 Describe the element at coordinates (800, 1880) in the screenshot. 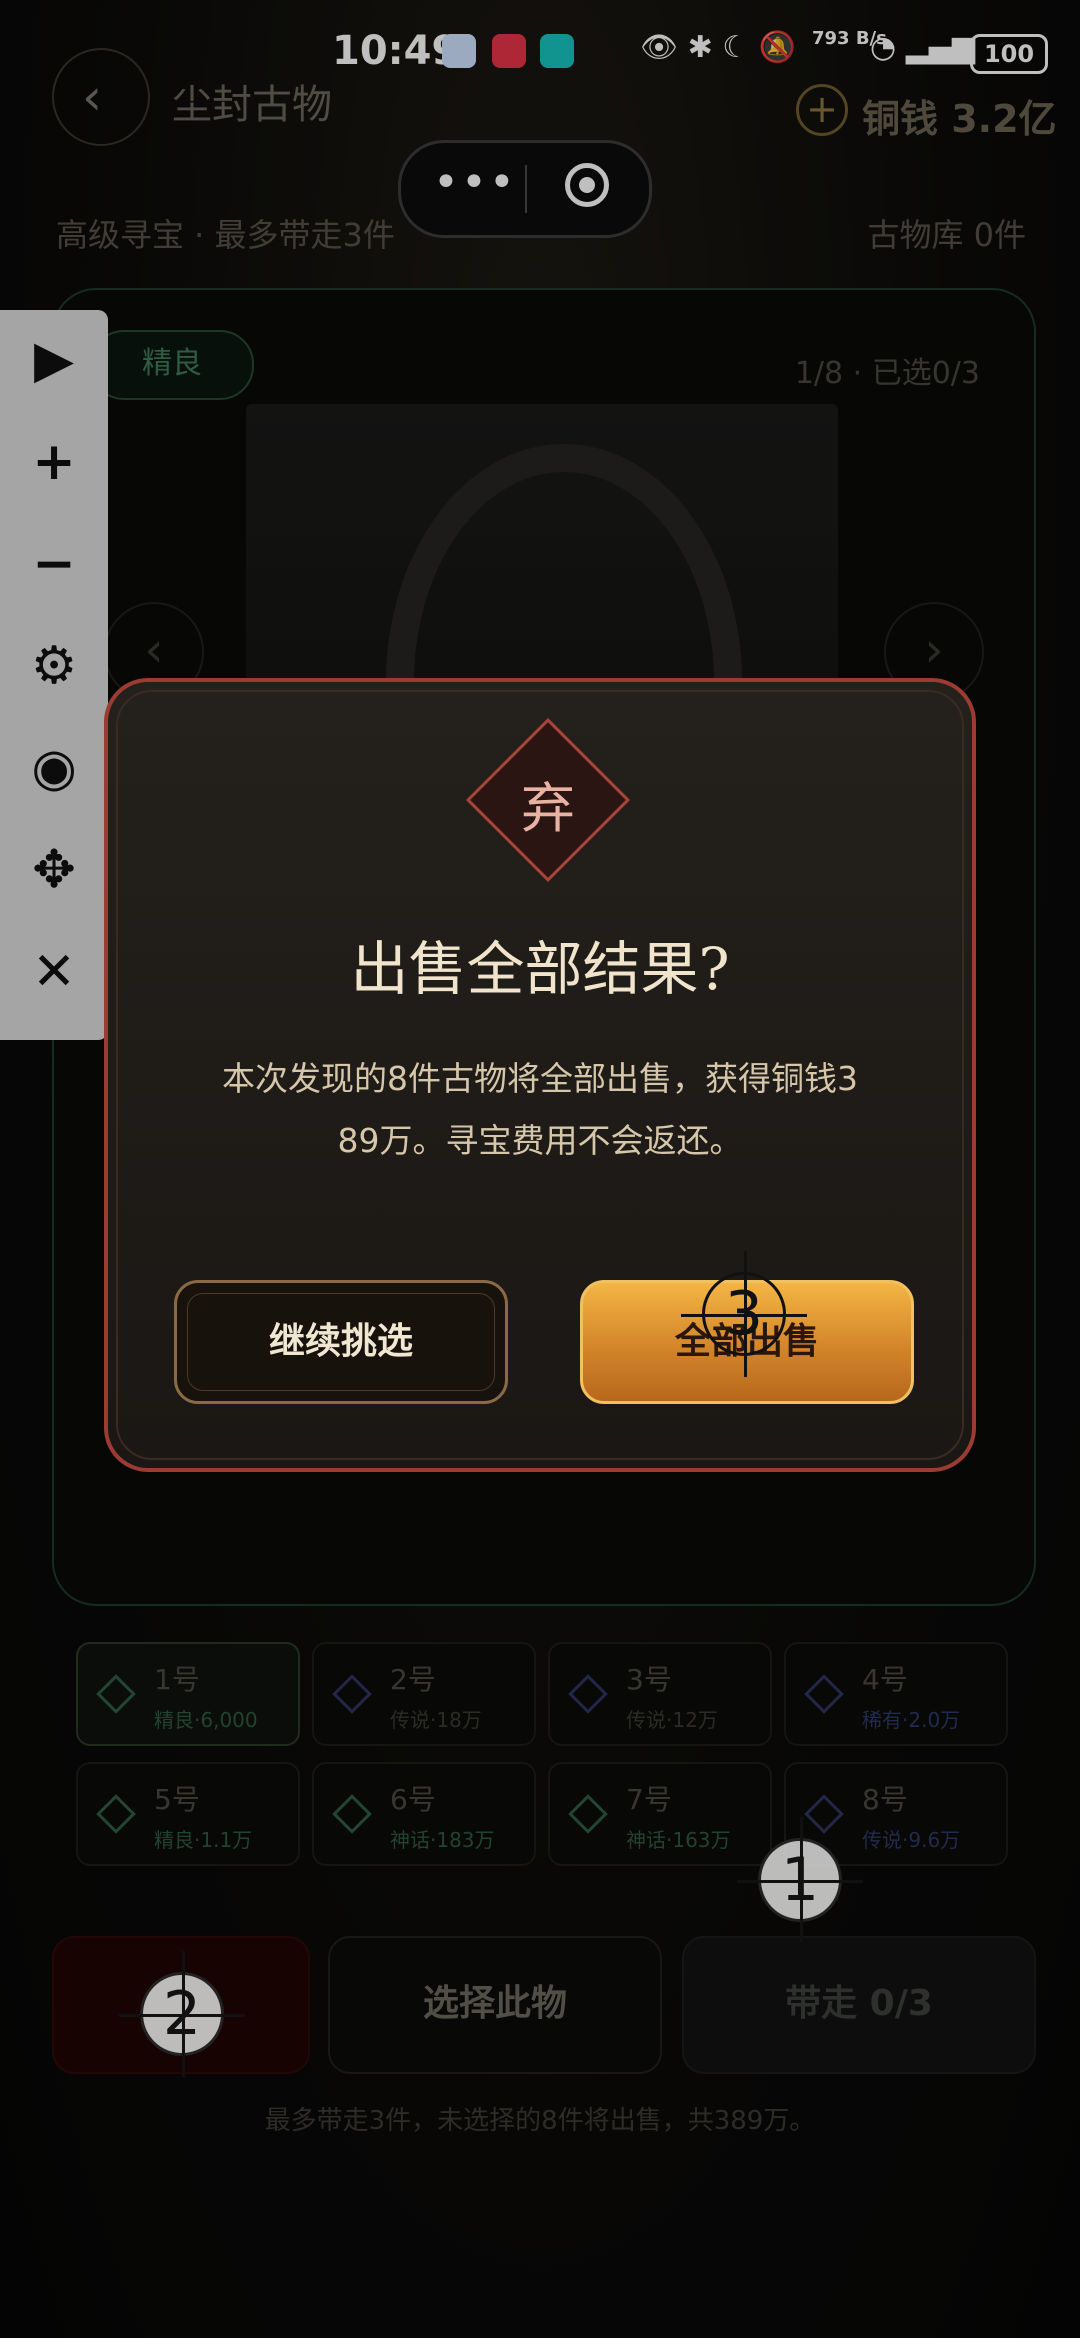

I see `tap-marker-1: 1` at that location.